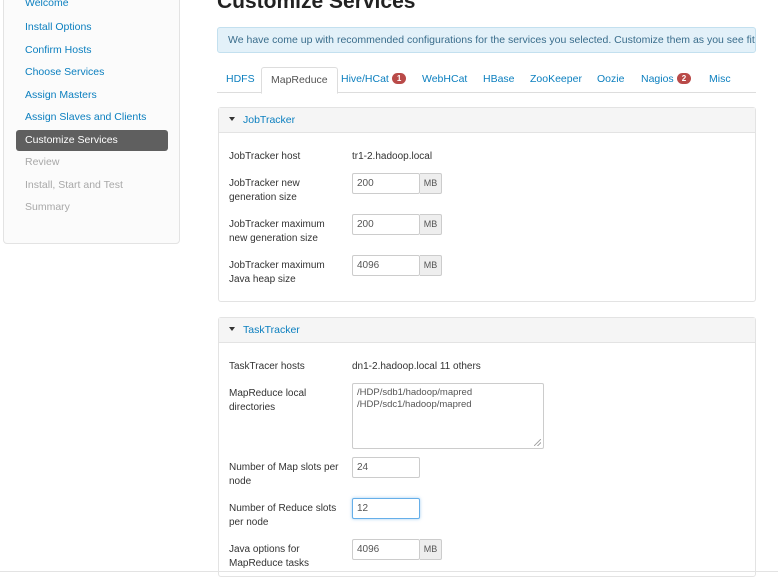  I want to click on tab-misc: Misc, so click(720, 80).